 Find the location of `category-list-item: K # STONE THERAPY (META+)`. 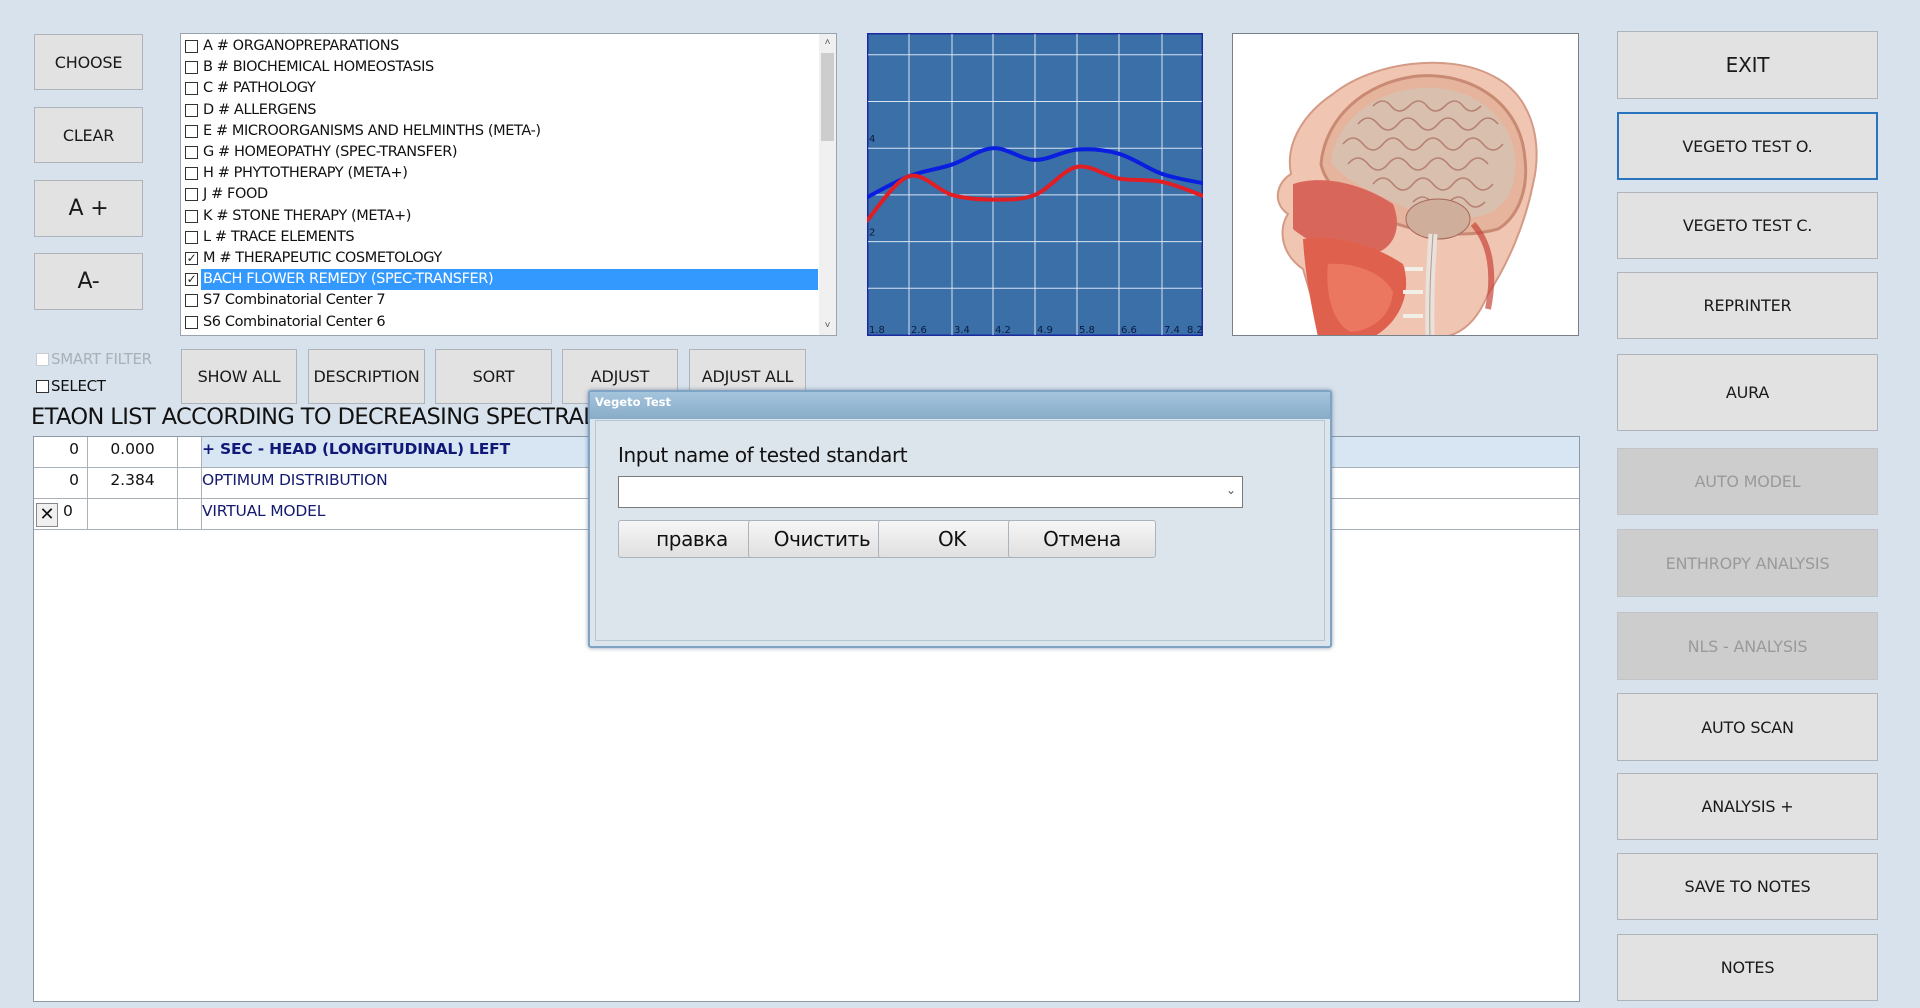

category-list-item: K # STONE THERAPY (META+) is located at coordinates (500, 216).